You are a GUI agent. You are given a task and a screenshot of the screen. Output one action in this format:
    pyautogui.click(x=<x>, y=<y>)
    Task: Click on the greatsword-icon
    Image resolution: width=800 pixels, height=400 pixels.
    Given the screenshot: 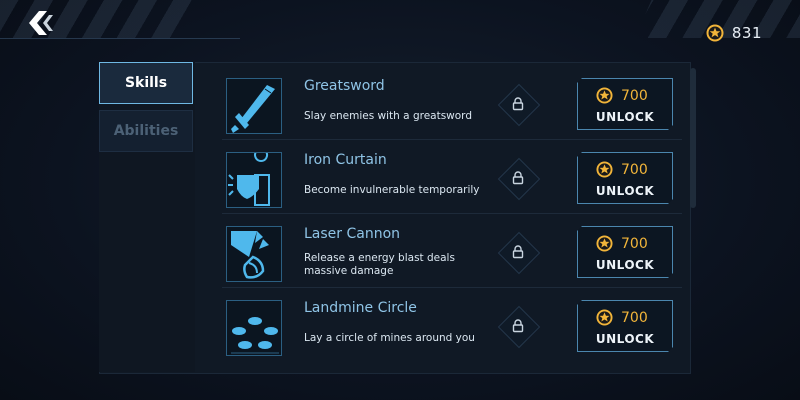 What is the action you would take?
    pyautogui.click(x=253, y=109)
    